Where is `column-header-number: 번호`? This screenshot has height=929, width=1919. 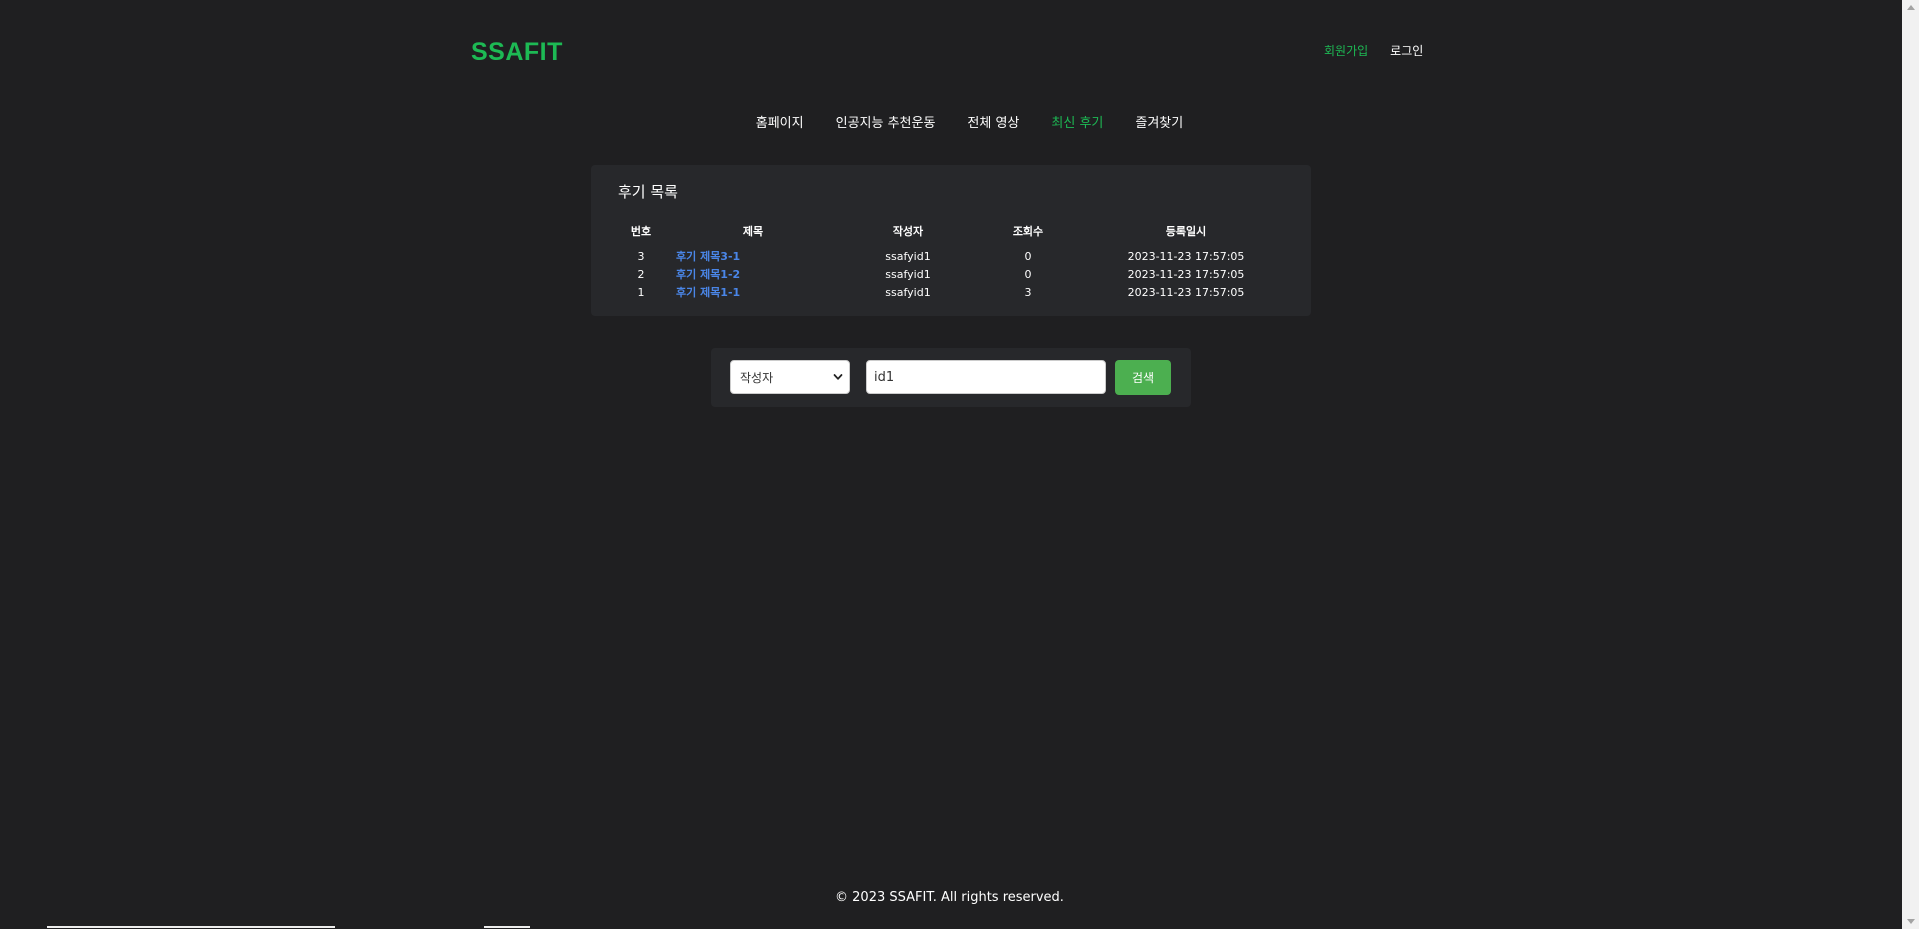
column-header-number: 번호 is located at coordinates (641, 231).